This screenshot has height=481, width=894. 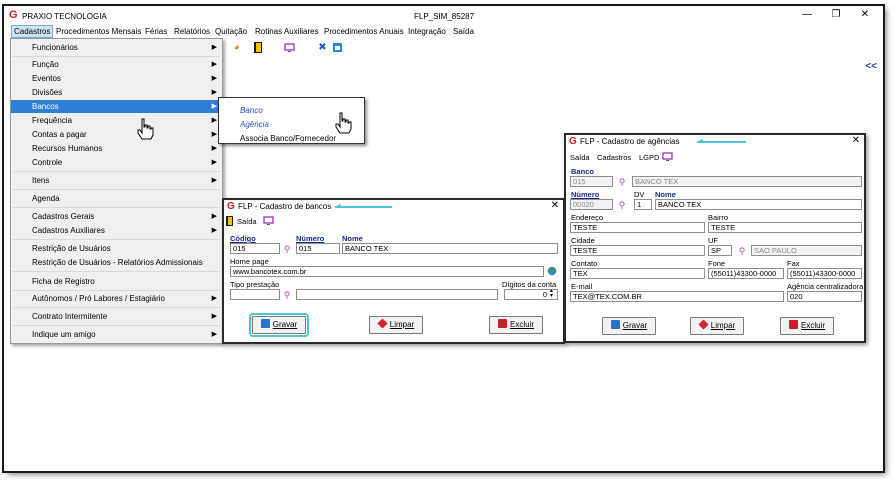 What do you see at coordinates (64, 334) in the screenshot?
I see `menu-item-label: Indique um amigo` at bounding box center [64, 334].